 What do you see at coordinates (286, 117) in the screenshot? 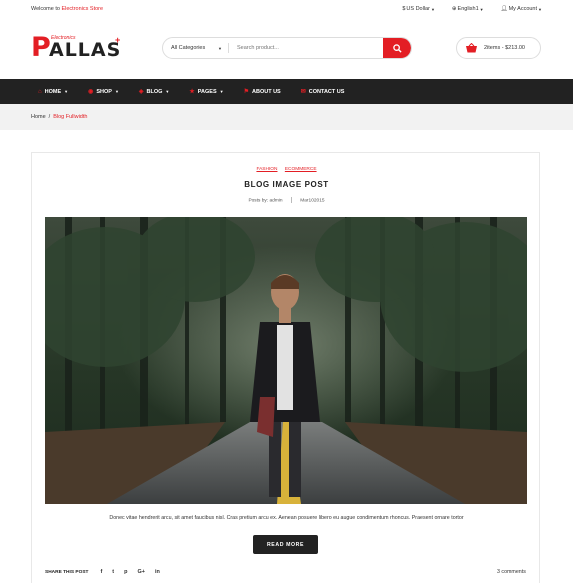
I see `breadcrumb: Home / Blog Fullwidth` at bounding box center [286, 117].